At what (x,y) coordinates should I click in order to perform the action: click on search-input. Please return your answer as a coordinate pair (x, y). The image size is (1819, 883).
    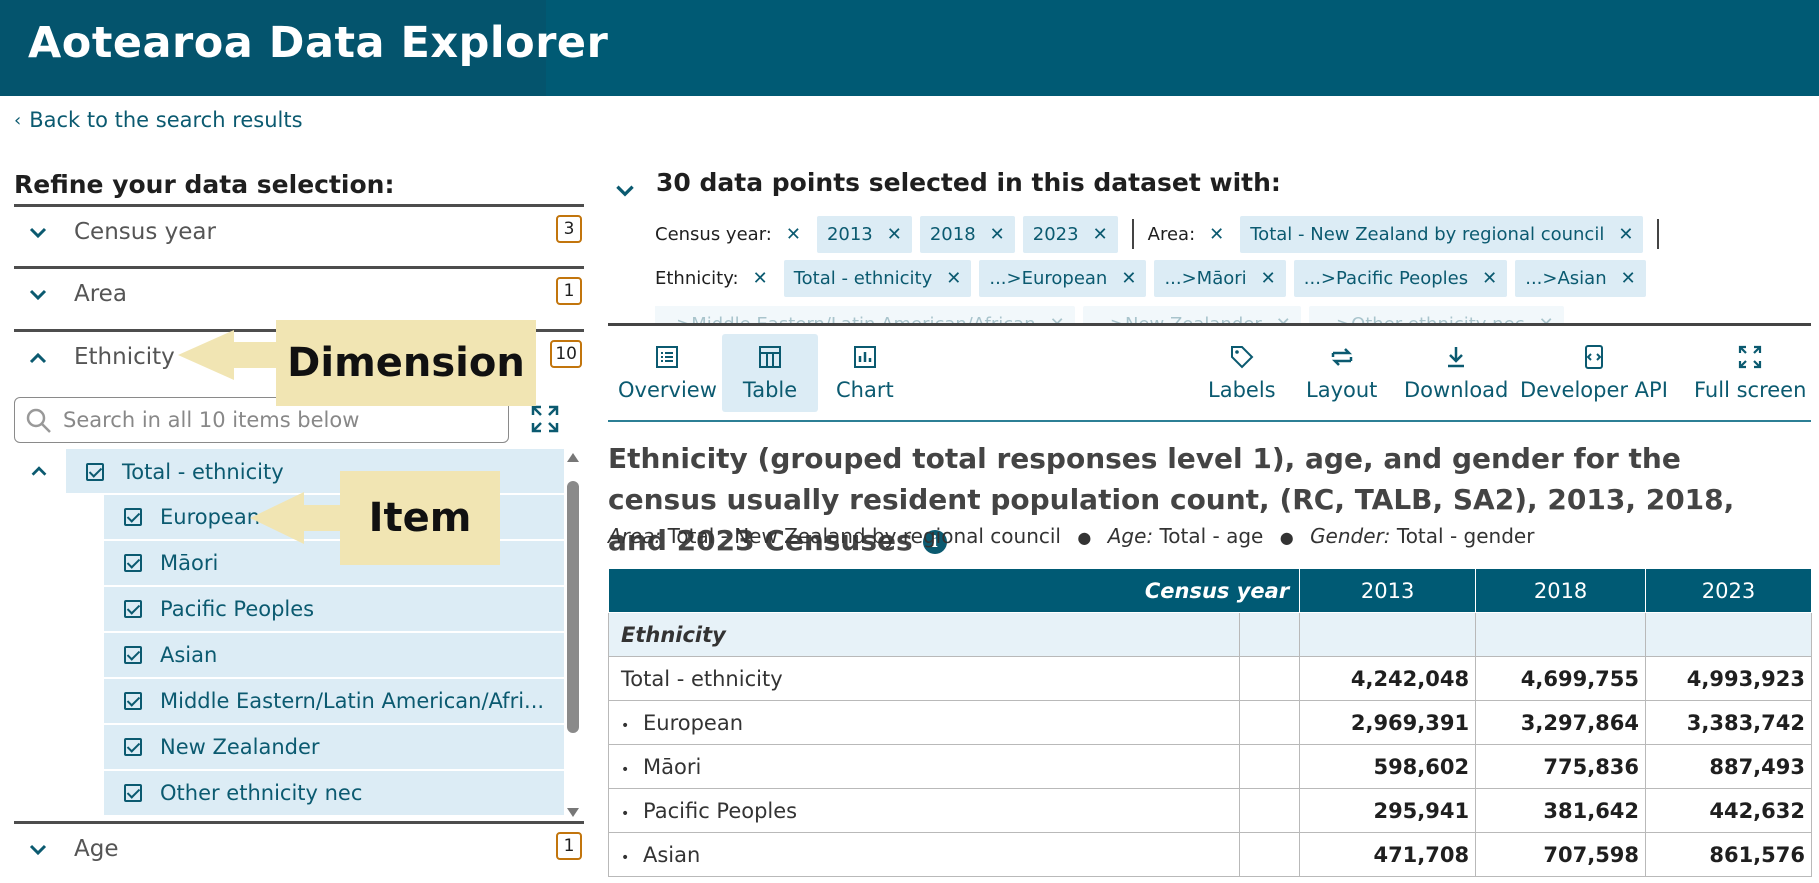
    Looking at the image, I should click on (278, 420).